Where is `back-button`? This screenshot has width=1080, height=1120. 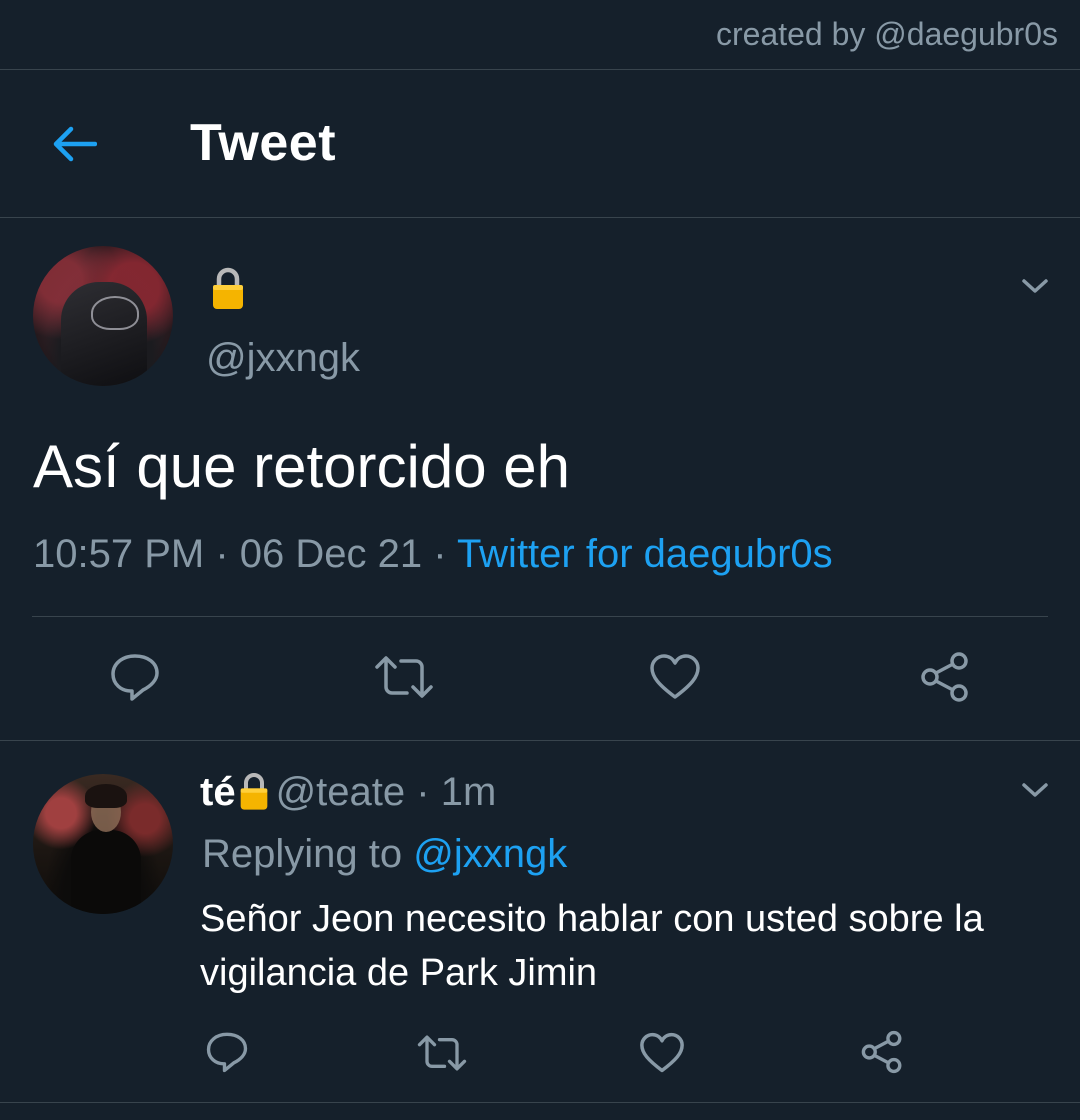 back-button is located at coordinates (74, 144).